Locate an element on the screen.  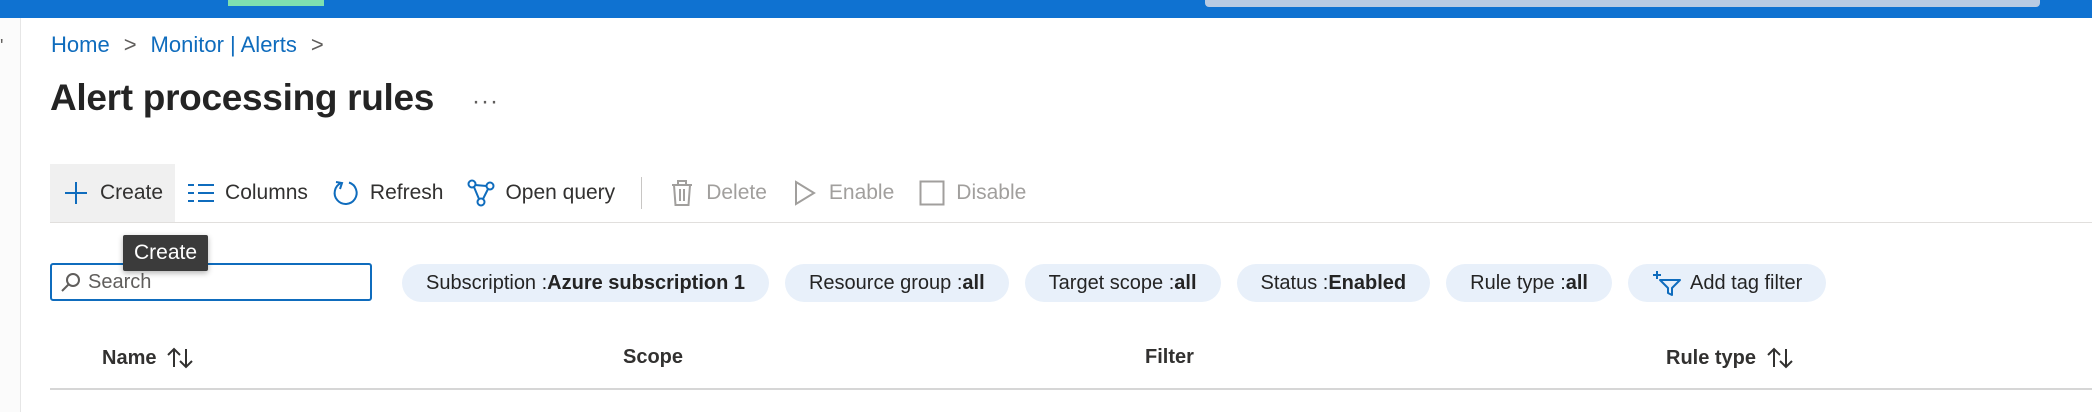
filter-pill-subscription: Subscription : Azure subscription 1 is located at coordinates (585, 283).